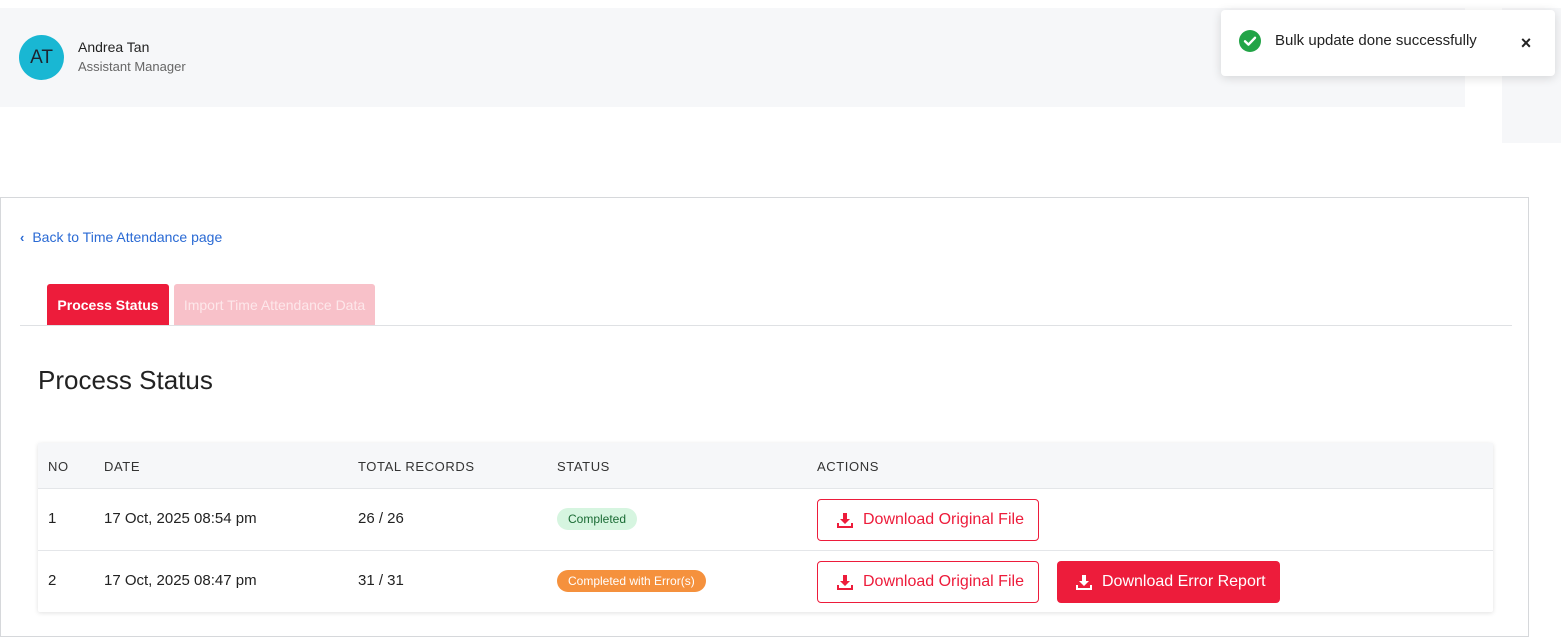 Image resolution: width=1561 pixels, height=637 pixels. I want to click on close-icon: ×, so click(1526, 43).